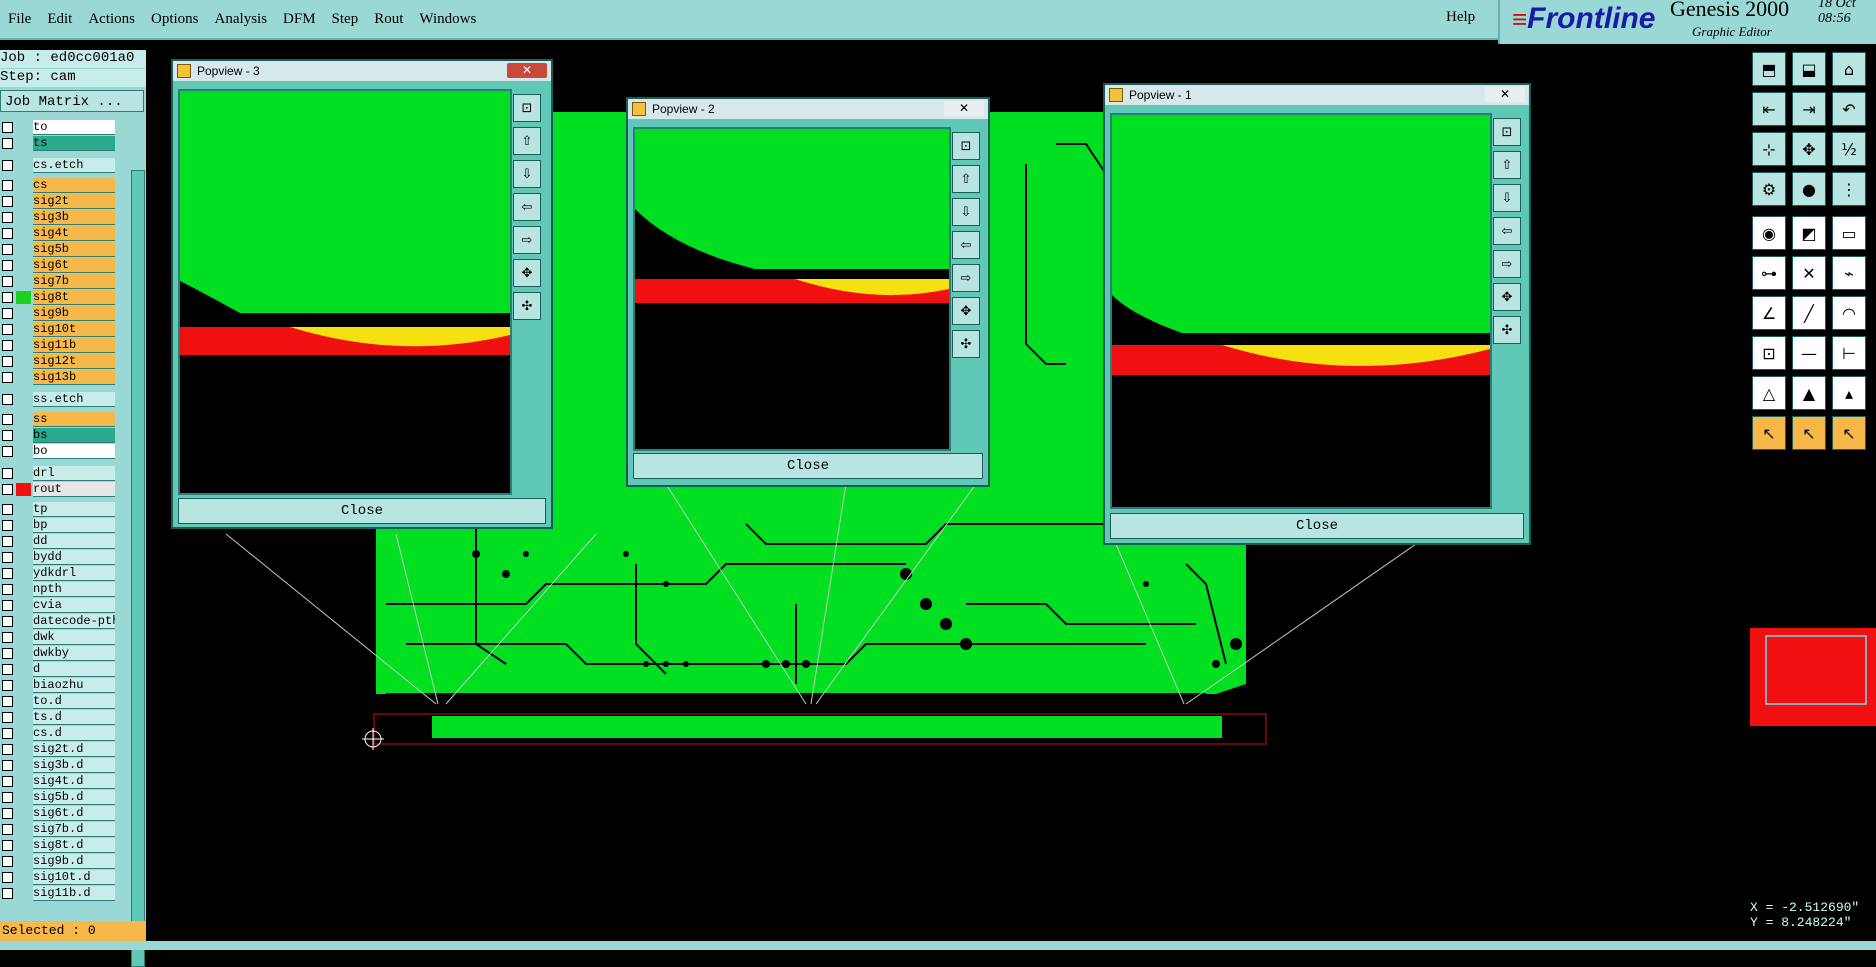  I want to click on popview-2-titlebar: Popview - 2, so click(808, 109).